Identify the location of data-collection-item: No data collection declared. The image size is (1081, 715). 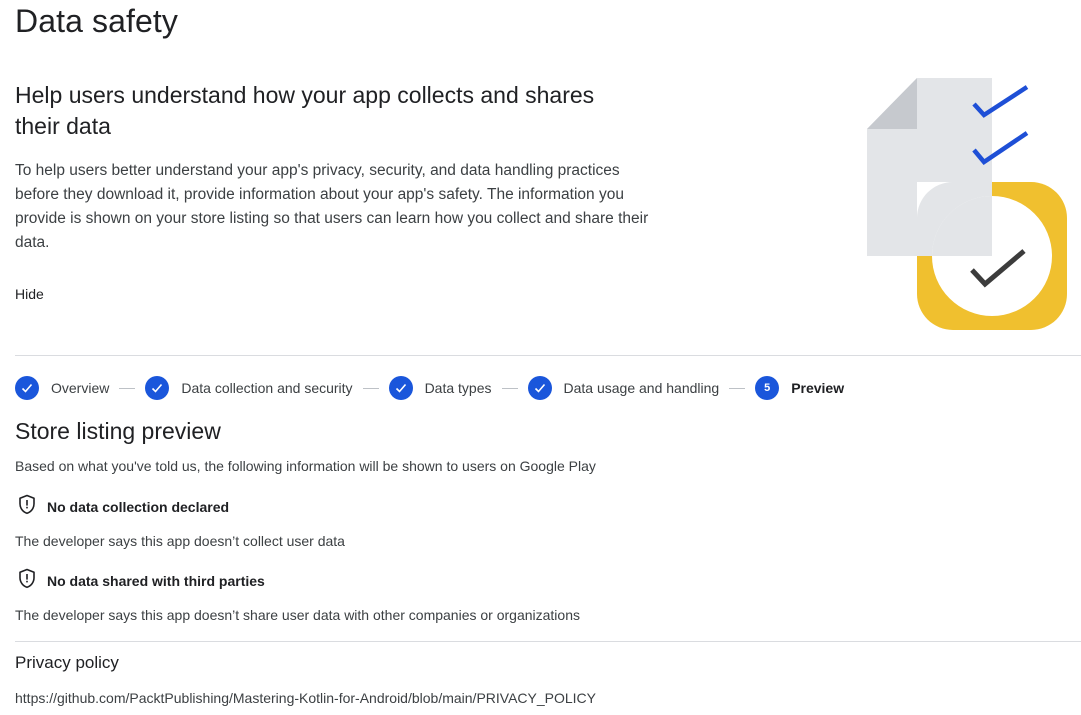
(123, 507).